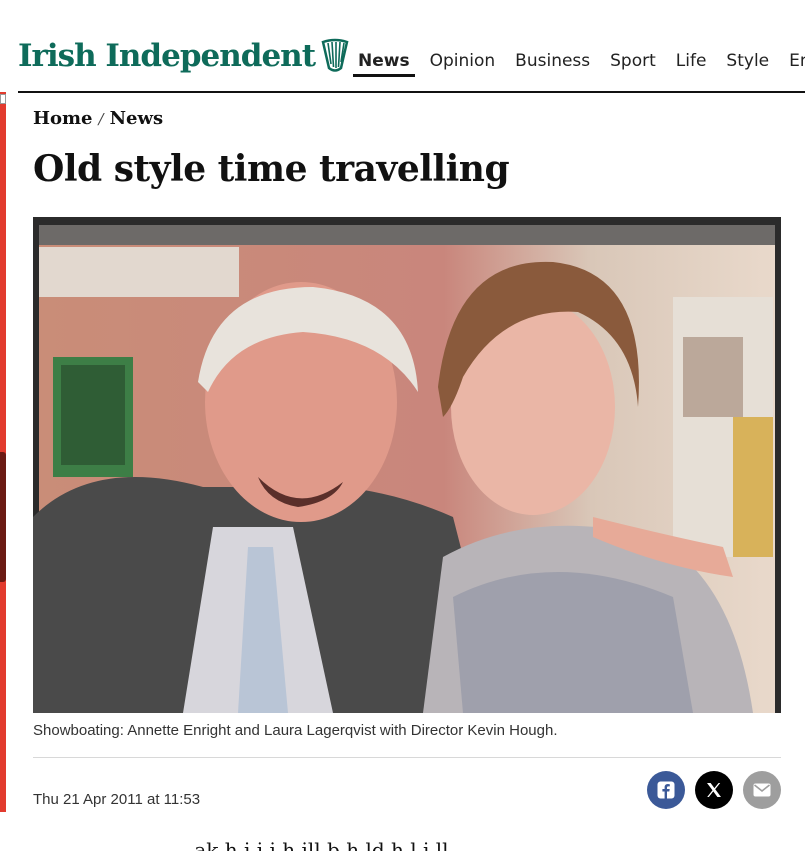  Describe the element at coordinates (167, 56) in the screenshot. I see `logo-wordmark: Irish Independent` at that location.